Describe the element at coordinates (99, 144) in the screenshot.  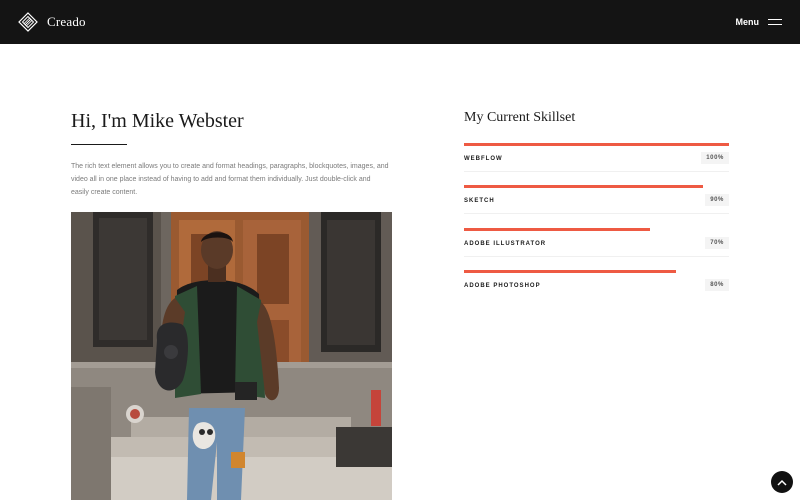
I see `title-divider` at that location.